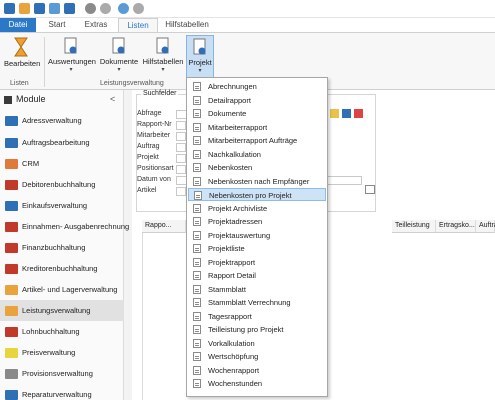 The image size is (495, 400). I want to click on dropdown-item: Projektadressen, so click(257, 221).